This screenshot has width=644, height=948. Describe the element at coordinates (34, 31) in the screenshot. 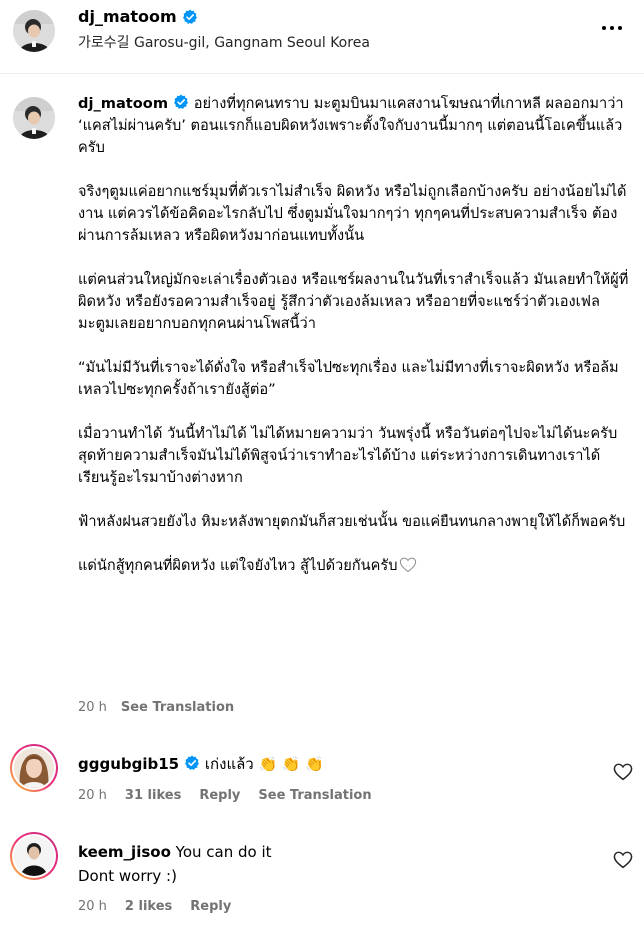

I see `author-avatar` at that location.